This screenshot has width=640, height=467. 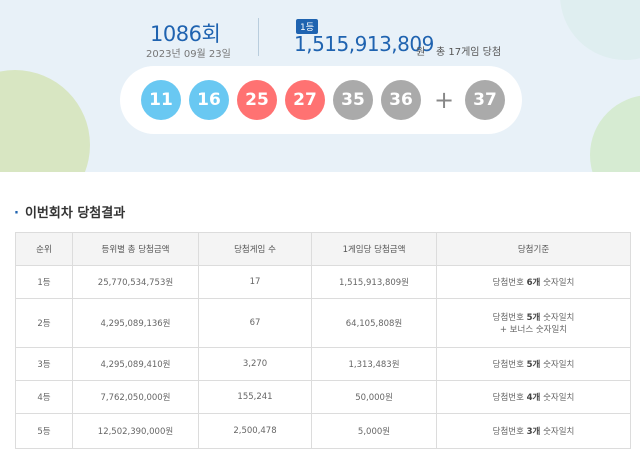 I want to click on number-ball: 35, so click(x=353, y=100).